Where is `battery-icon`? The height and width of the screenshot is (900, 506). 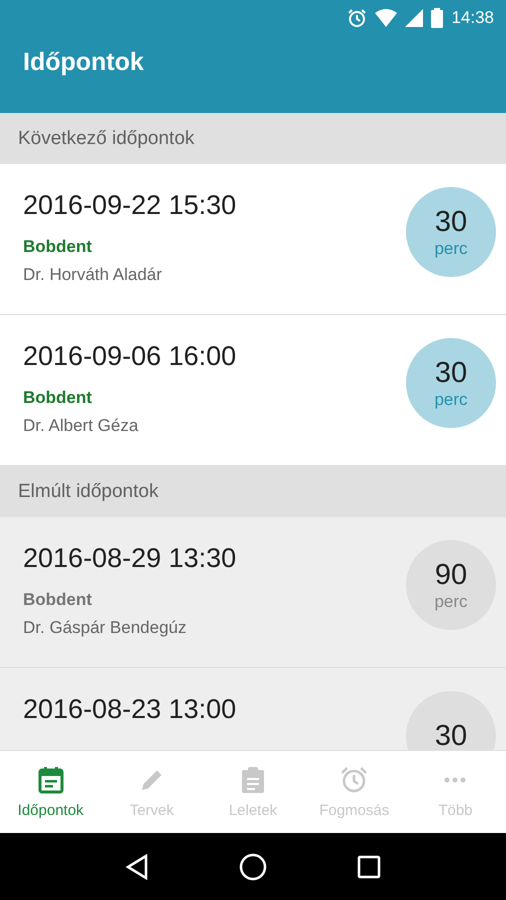
battery-icon is located at coordinates (437, 18).